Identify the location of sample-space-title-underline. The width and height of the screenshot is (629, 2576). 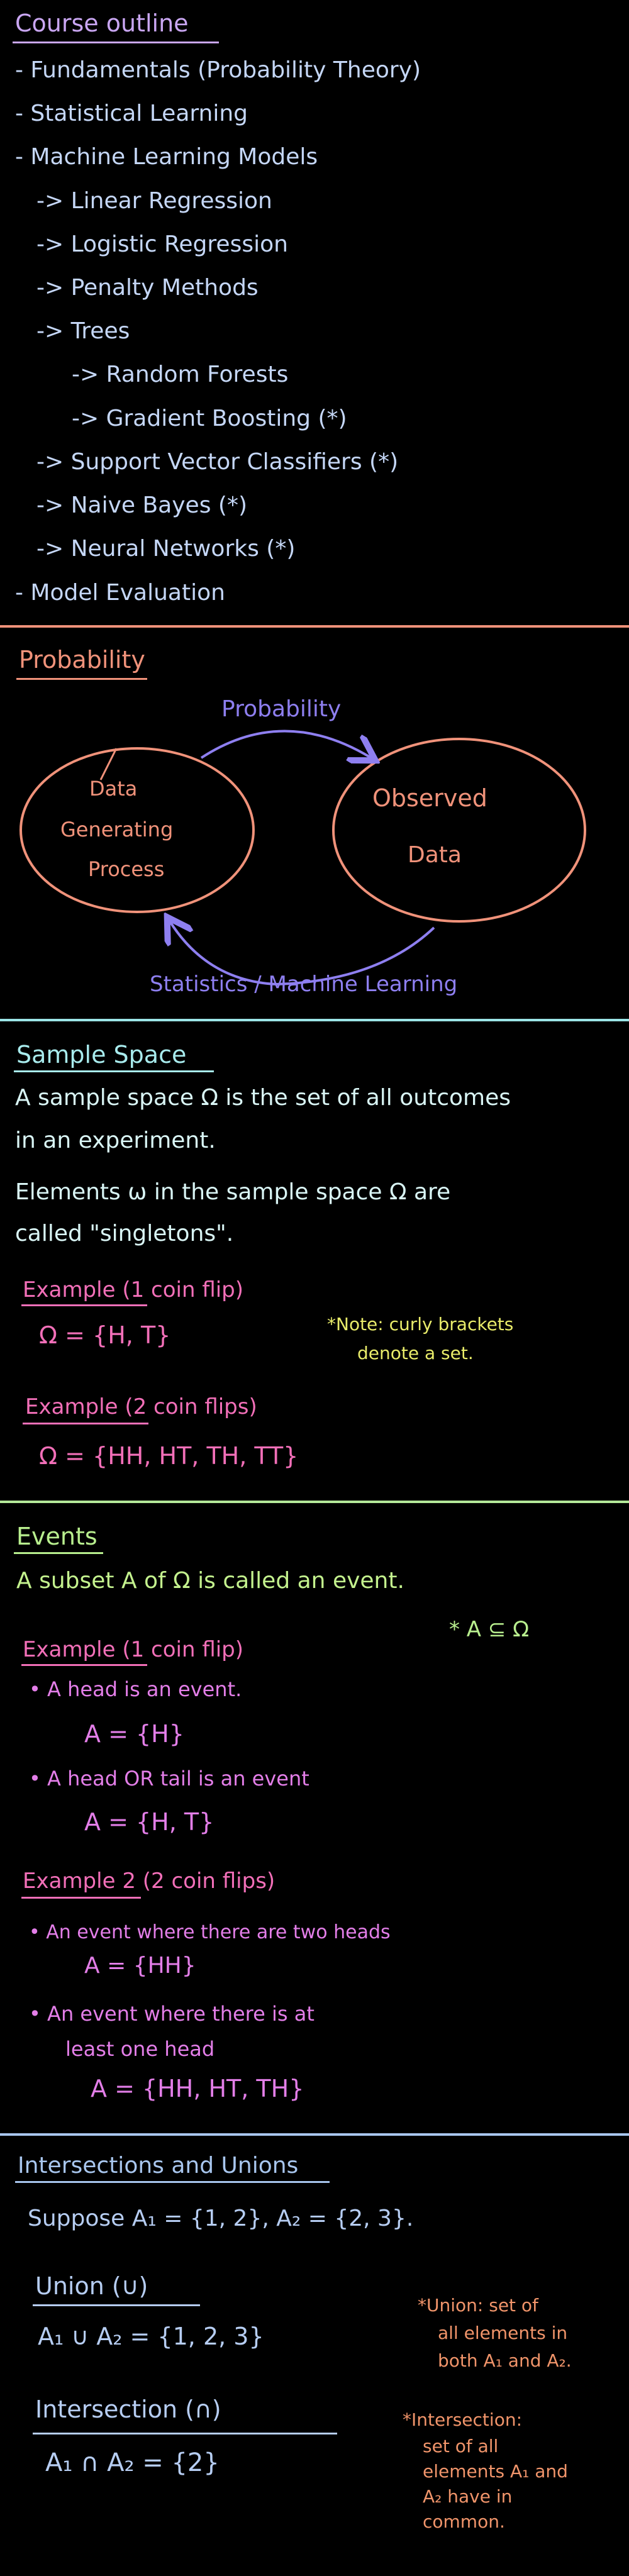
(114, 1071).